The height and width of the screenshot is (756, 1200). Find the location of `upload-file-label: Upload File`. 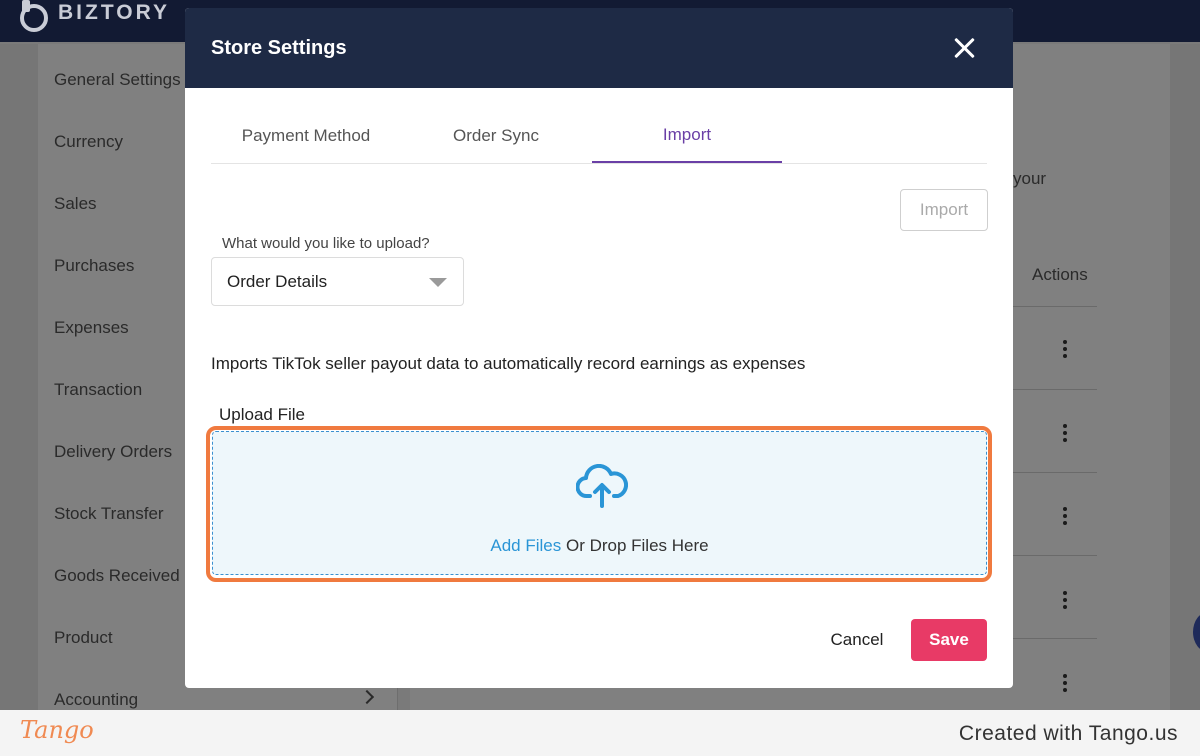

upload-file-label: Upload File is located at coordinates (262, 414).